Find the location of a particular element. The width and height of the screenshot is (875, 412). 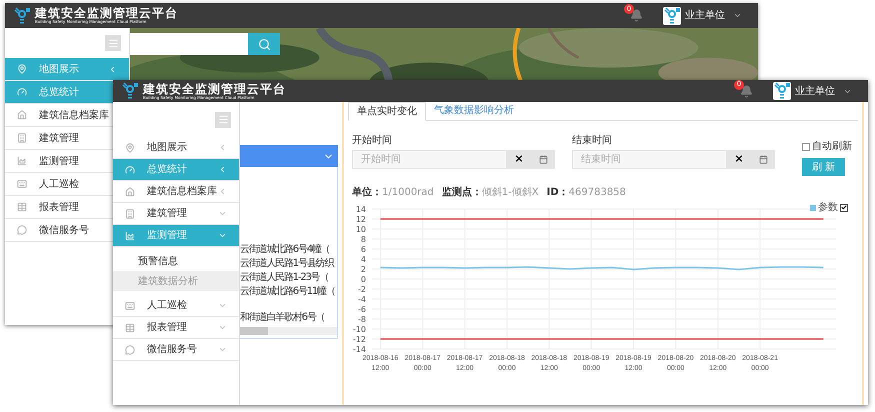

date-field: 结束时间 is located at coordinates (649, 159).